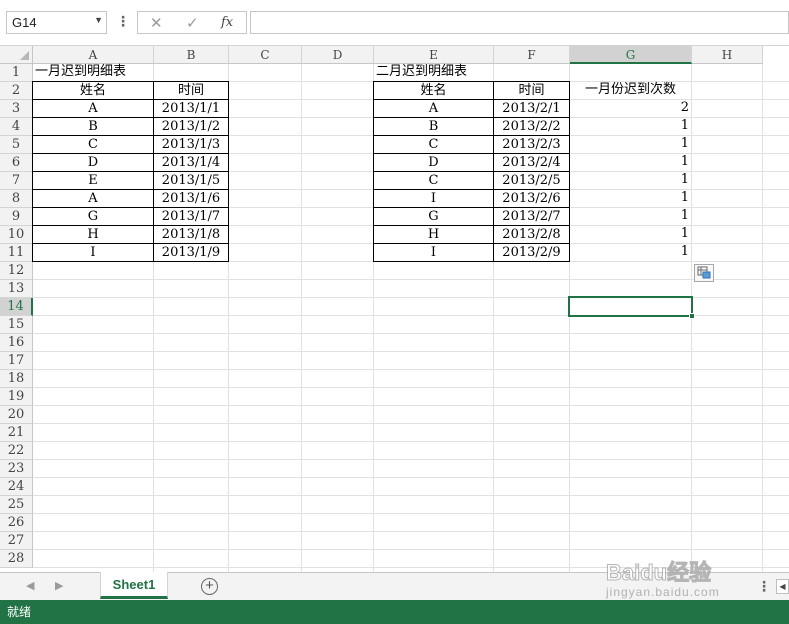 The width and height of the screenshot is (789, 624). I want to click on count-column-header: 一月份迟到次数, so click(630, 90).